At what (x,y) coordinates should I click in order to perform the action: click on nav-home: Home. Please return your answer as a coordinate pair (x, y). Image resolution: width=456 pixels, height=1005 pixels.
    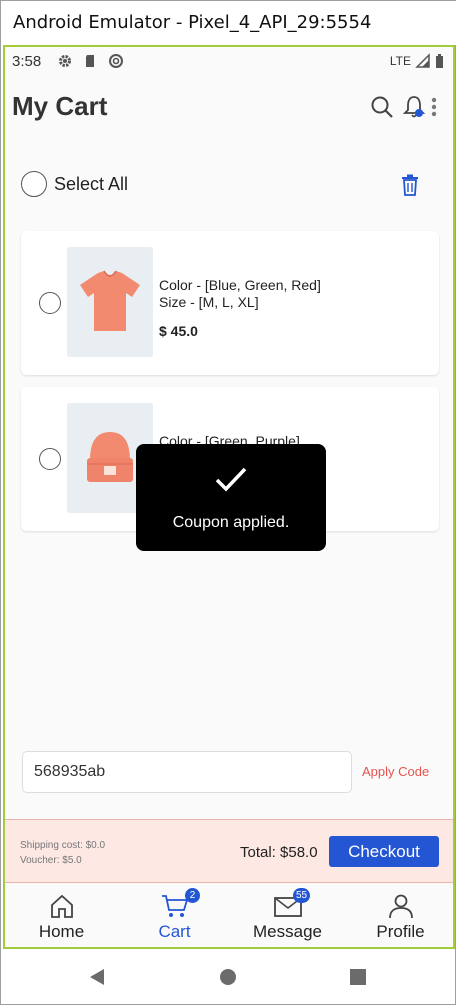
    Looking at the image, I should click on (61, 916).